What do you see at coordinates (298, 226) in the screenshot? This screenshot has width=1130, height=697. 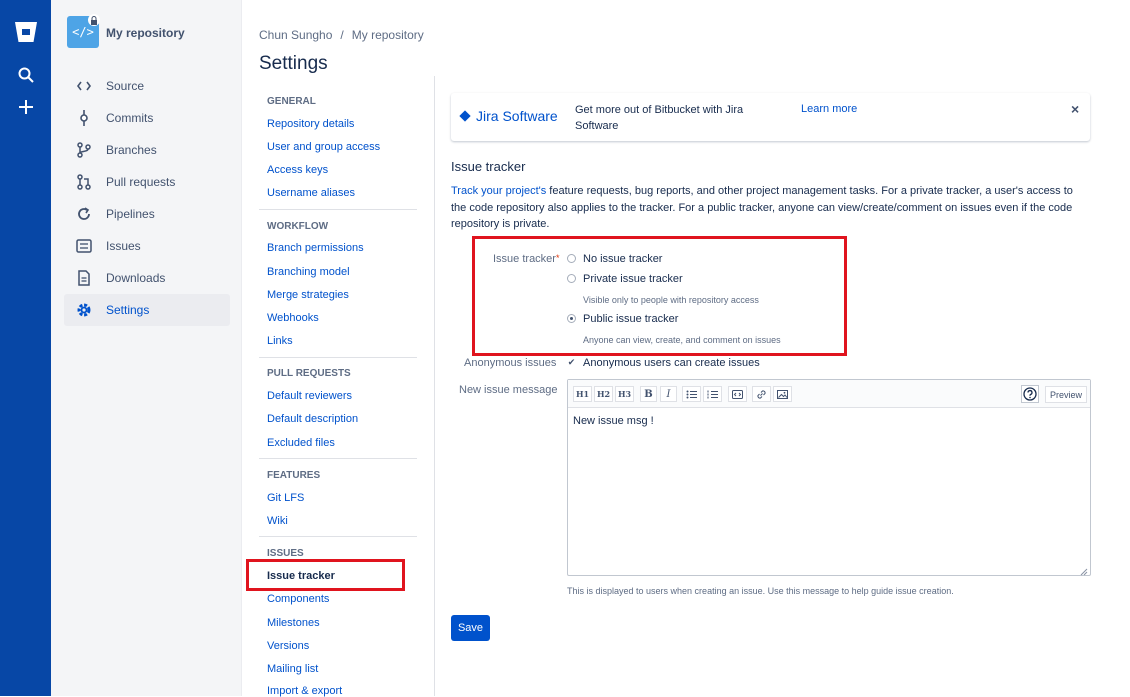 I see `settings-section-workflow: WORKFLOW` at bounding box center [298, 226].